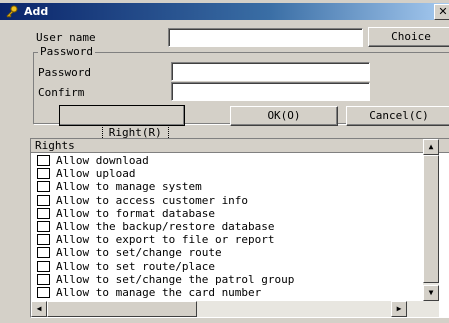 Image resolution: width=449 pixels, height=323 pixels. I want to click on rights-item-label: Allow to set route/place, so click(135, 266).